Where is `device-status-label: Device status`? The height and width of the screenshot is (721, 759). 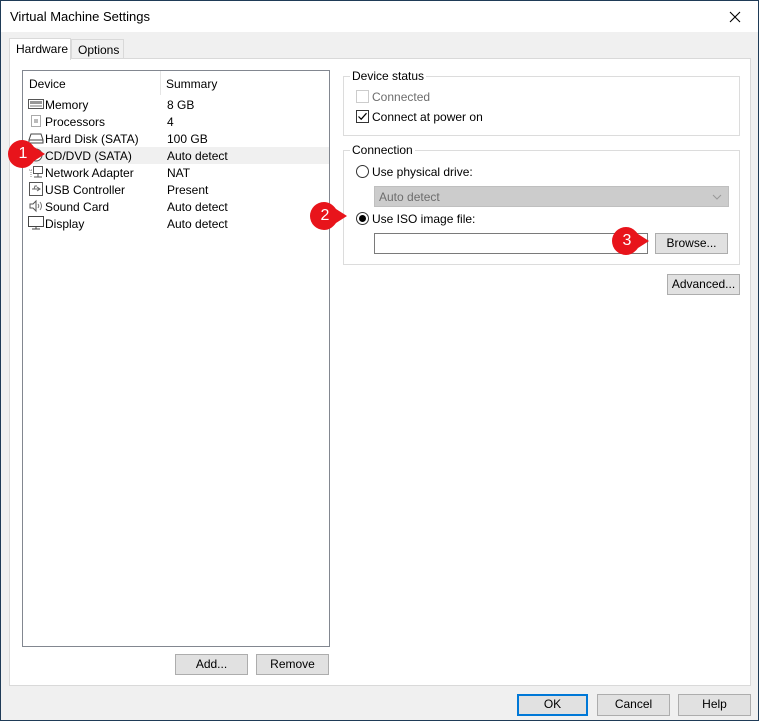 device-status-label: Device status is located at coordinates (388, 76).